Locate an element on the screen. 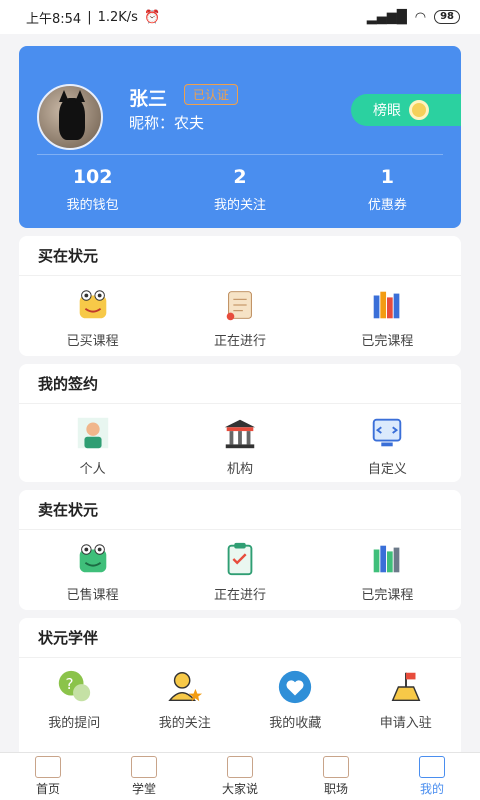  my-following-item: 我的关注 is located at coordinates (185, 699).